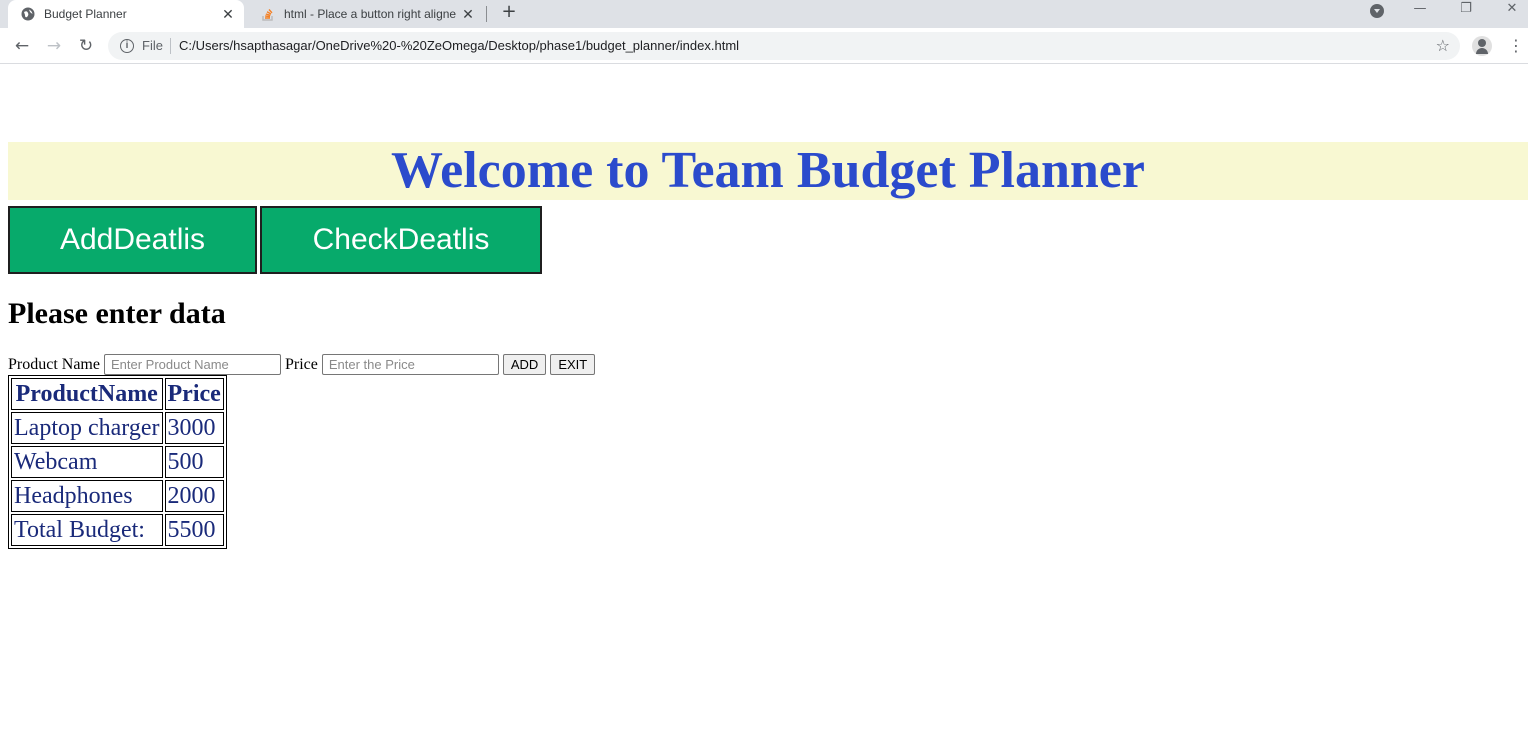 The width and height of the screenshot is (1528, 730). What do you see at coordinates (192, 364) in the screenshot?
I see `product-name-input` at bounding box center [192, 364].